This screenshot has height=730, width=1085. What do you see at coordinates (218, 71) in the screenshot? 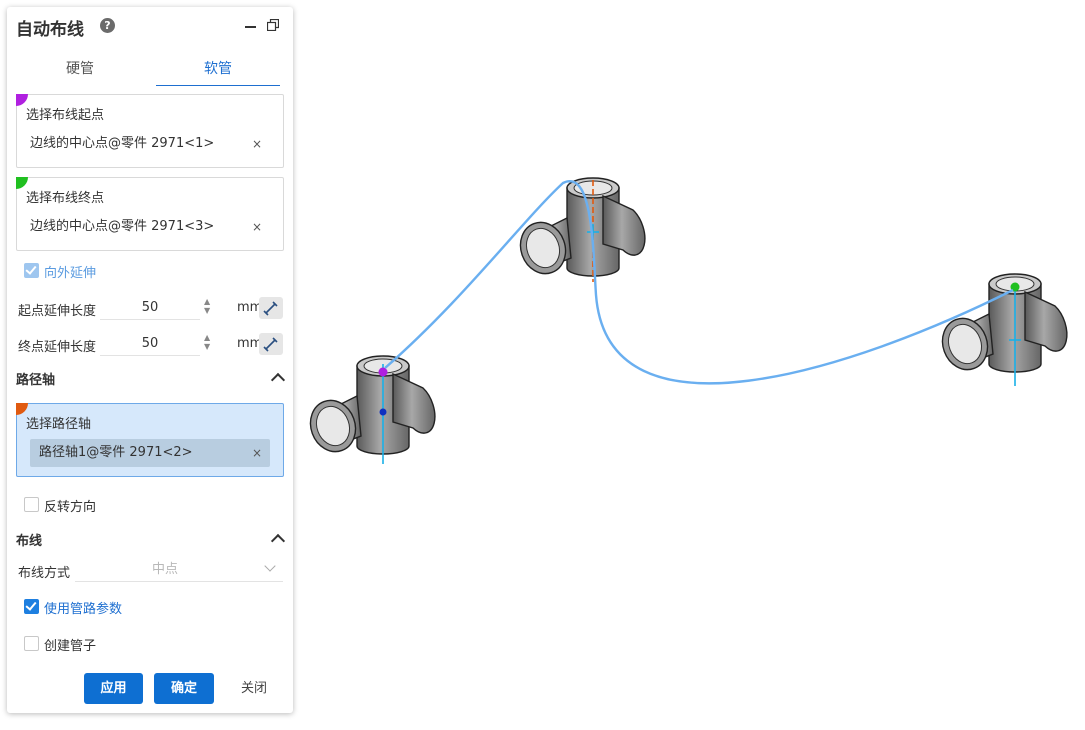
I see `tab-flexible-pipe: 软管` at bounding box center [218, 71].